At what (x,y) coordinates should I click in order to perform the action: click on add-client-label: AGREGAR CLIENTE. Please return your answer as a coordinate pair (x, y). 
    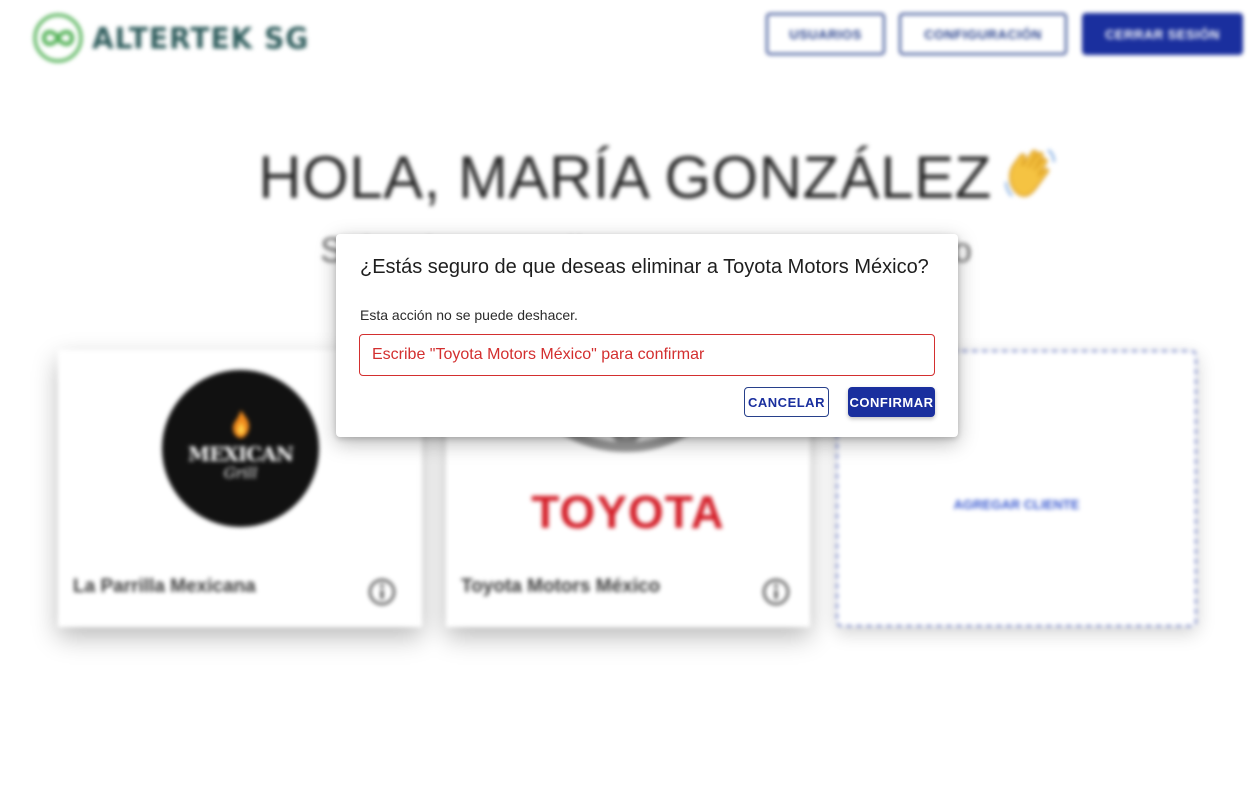
    Looking at the image, I should click on (1016, 504).